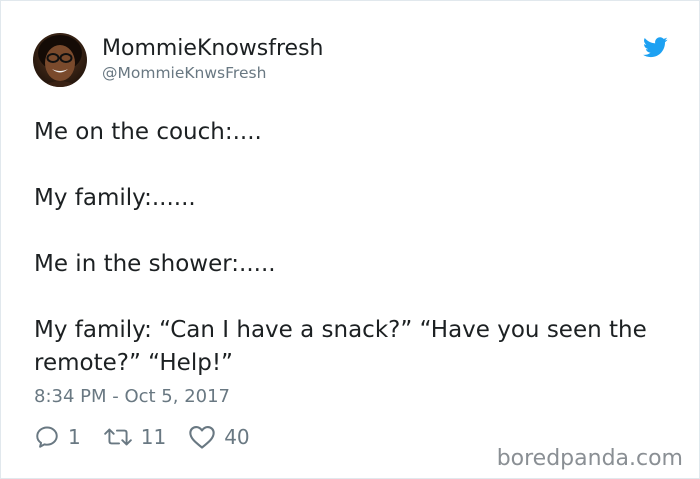 The width and height of the screenshot is (700, 479). What do you see at coordinates (184, 73) in the screenshot?
I see `author-handle: @MommieKnwsFresh` at bounding box center [184, 73].